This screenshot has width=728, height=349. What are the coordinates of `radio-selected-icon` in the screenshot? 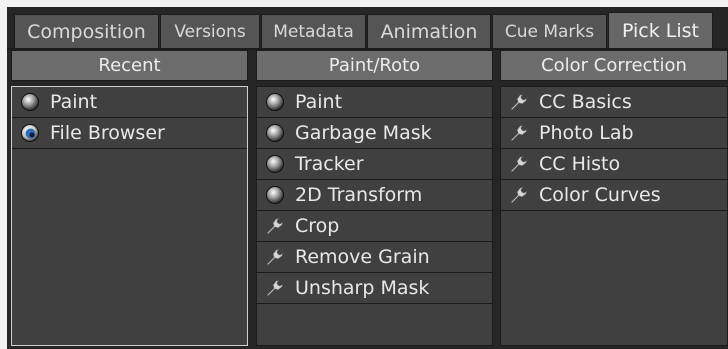 It's located at (30, 133).